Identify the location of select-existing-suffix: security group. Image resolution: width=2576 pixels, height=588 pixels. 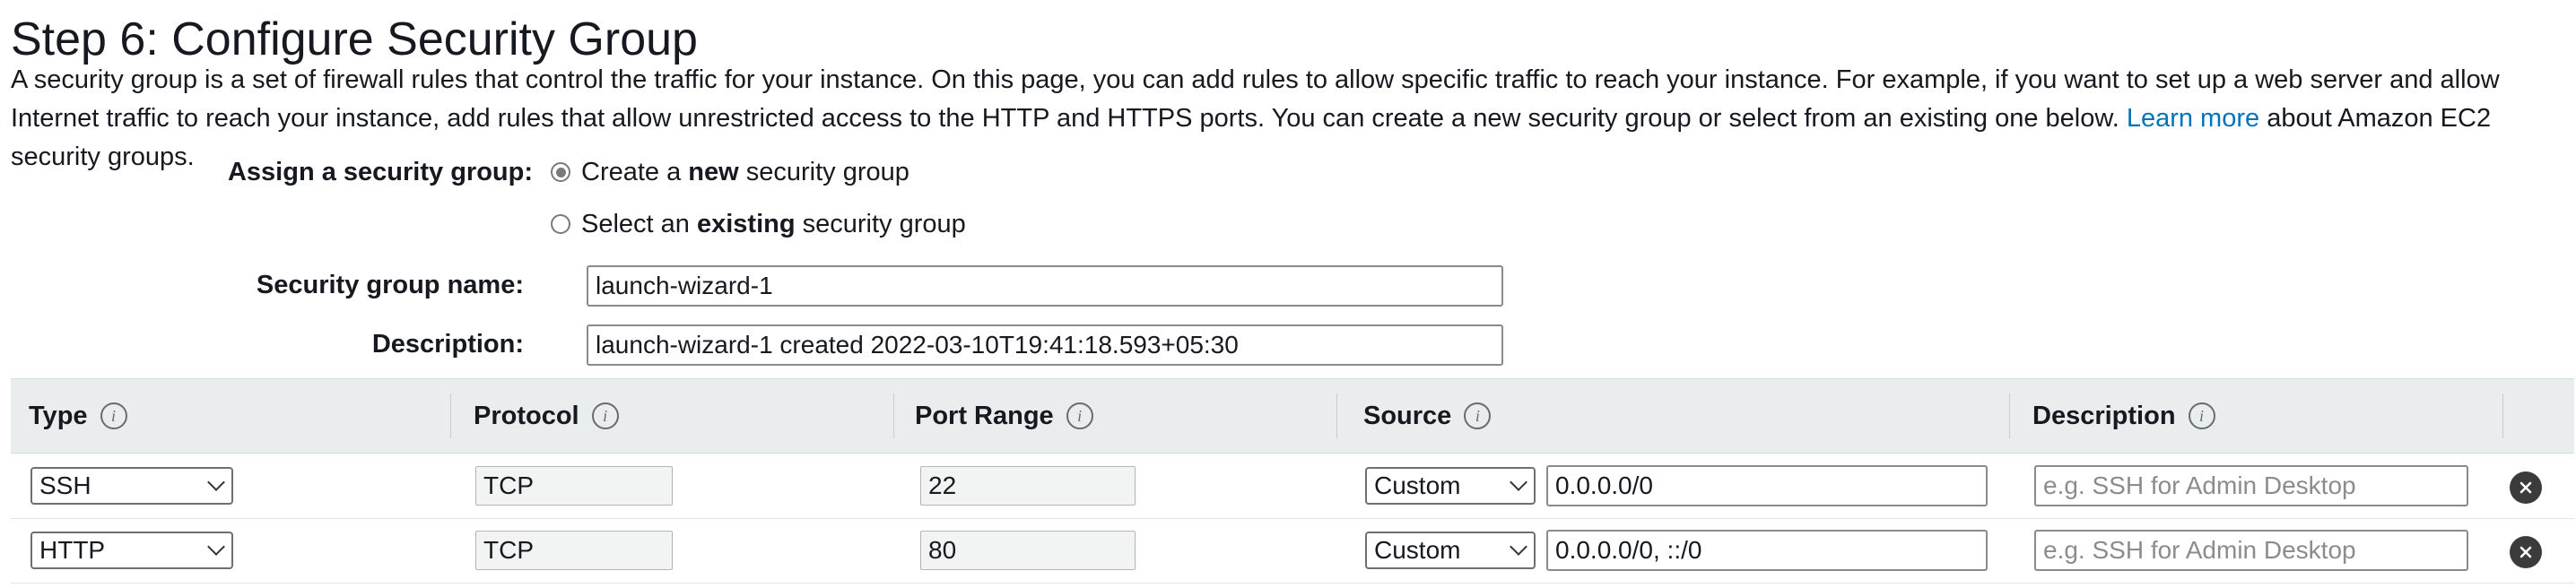
(880, 223).